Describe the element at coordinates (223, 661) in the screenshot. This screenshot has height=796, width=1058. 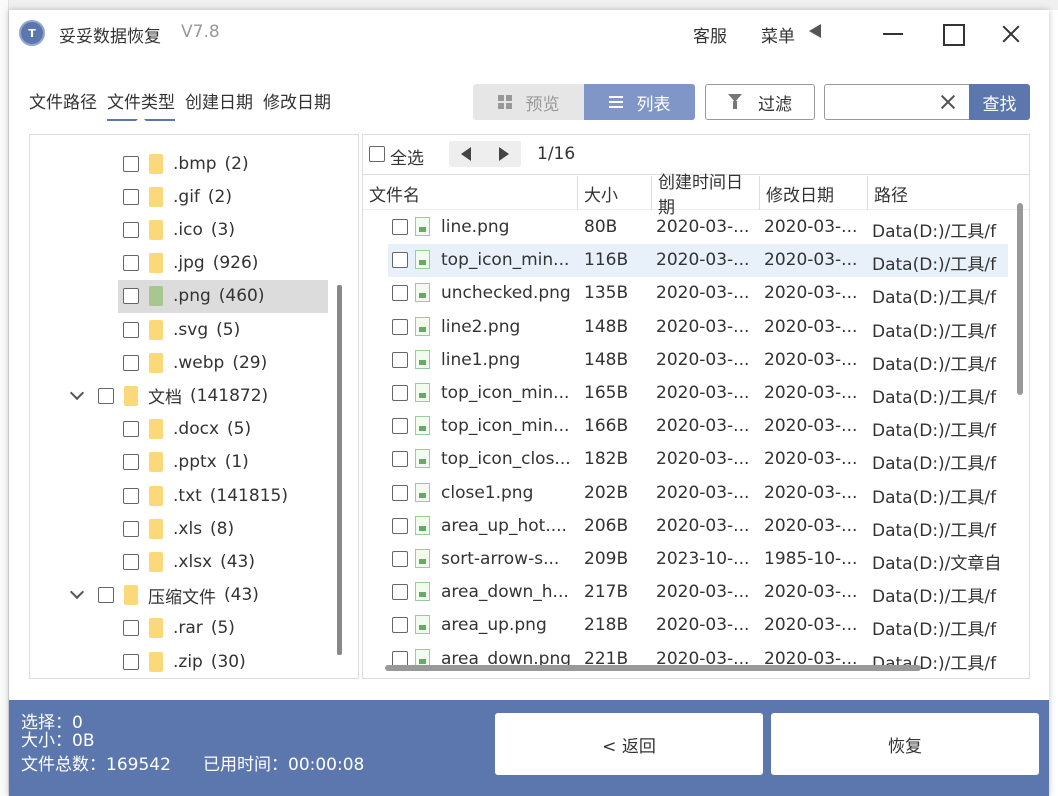
I see `tree-item: .zip (30)` at that location.